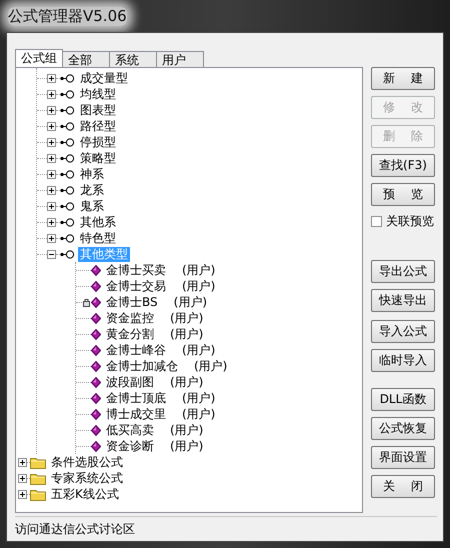 Image resolution: width=450 pixels, height=548 pixels. Describe the element at coordinates (376, 221) in the screenshot. I see `checkbox` at that location.